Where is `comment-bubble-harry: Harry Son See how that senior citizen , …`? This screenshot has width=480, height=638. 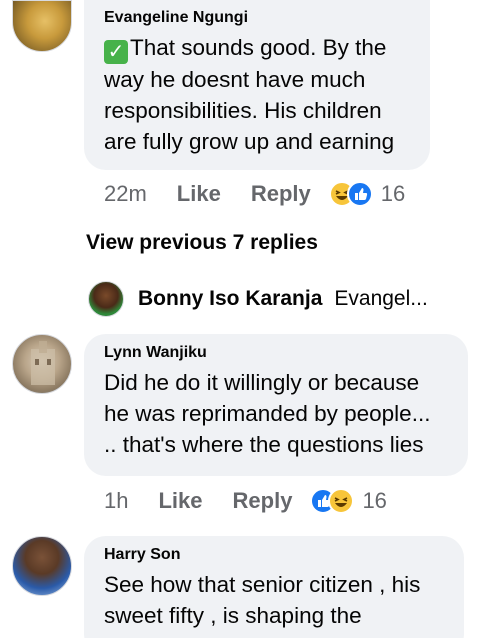
comment-bubble-harry: Harry Son See how that senior citizen , … is located at coordinates (274, 587).